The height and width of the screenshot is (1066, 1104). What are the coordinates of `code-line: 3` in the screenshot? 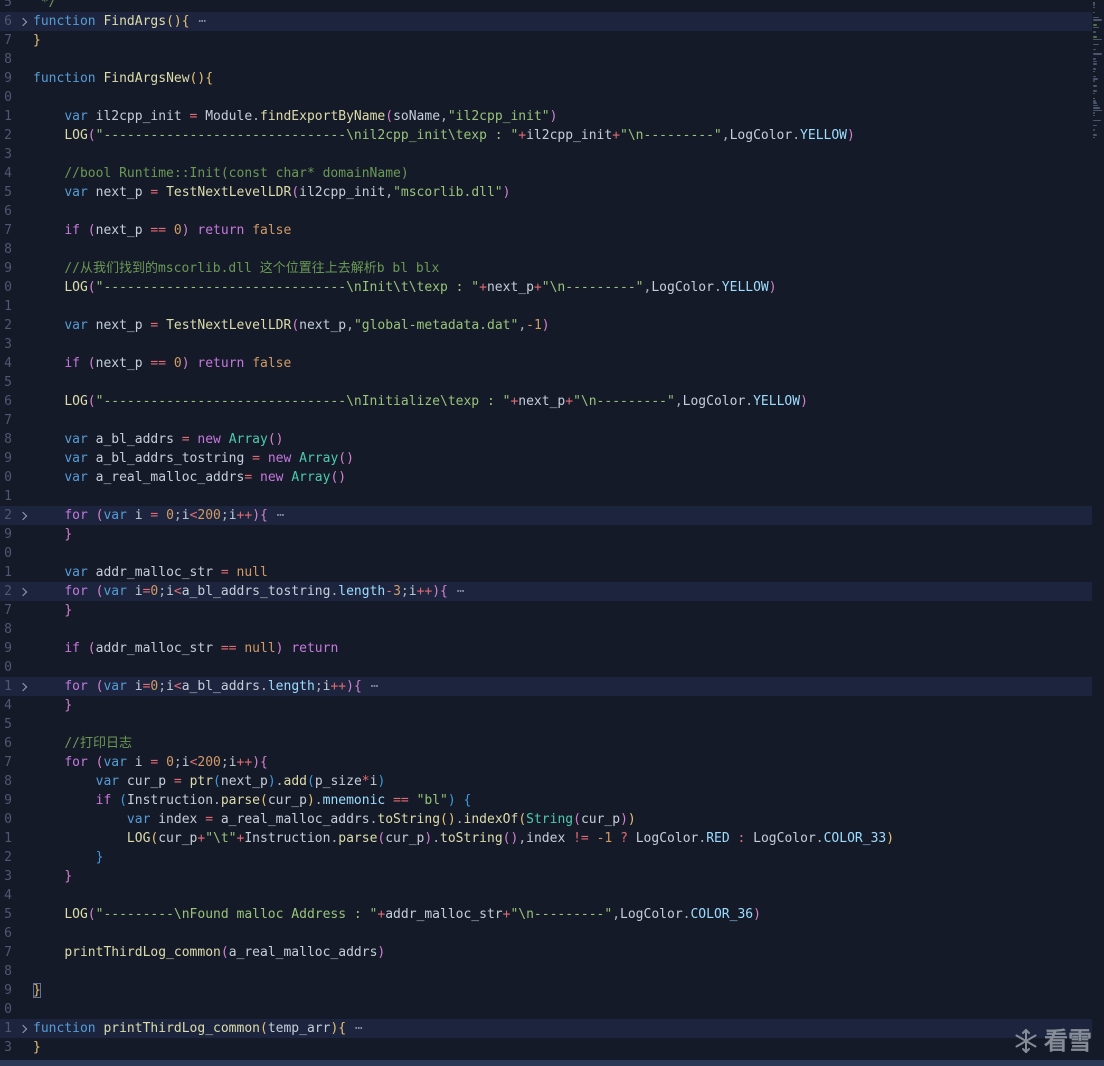 It's located at (546, 344).